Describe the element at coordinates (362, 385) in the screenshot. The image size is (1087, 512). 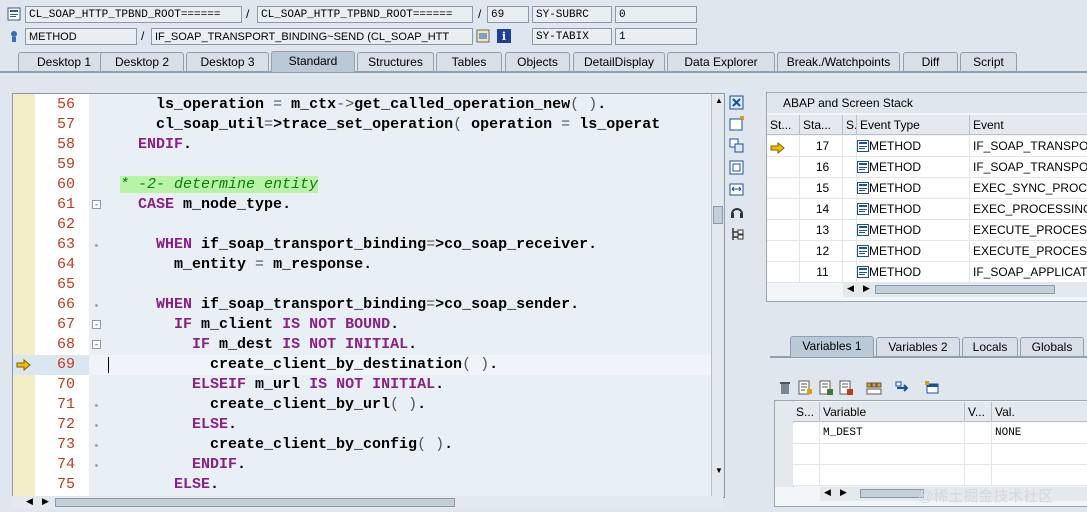
I see `code-line: 70 ELSEIF m_url IS NOT INITIAL.` at that location.